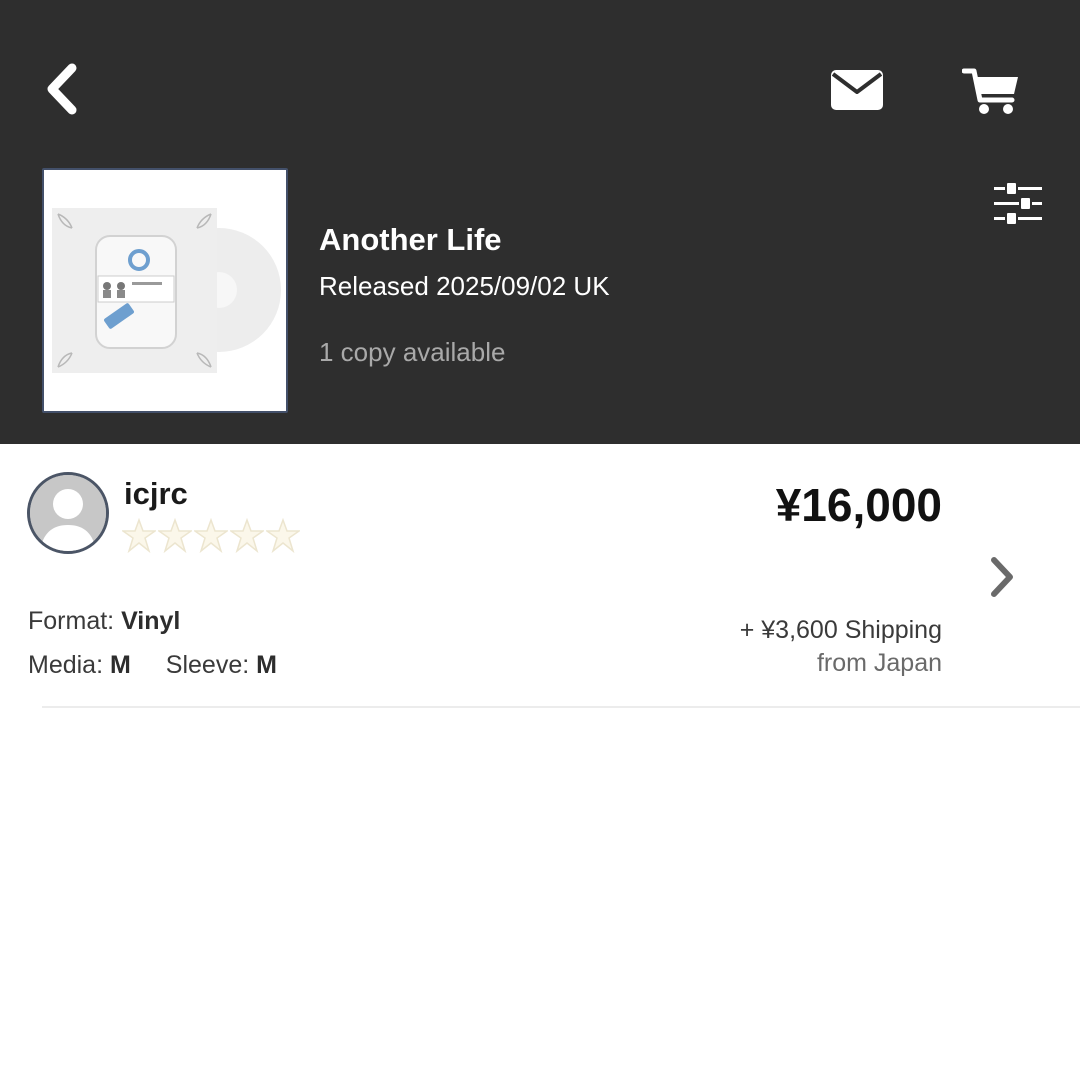 The image size is (1080, 1080). I want to click on condition-line: Media: M Sleeve: M, so click(152, 665).